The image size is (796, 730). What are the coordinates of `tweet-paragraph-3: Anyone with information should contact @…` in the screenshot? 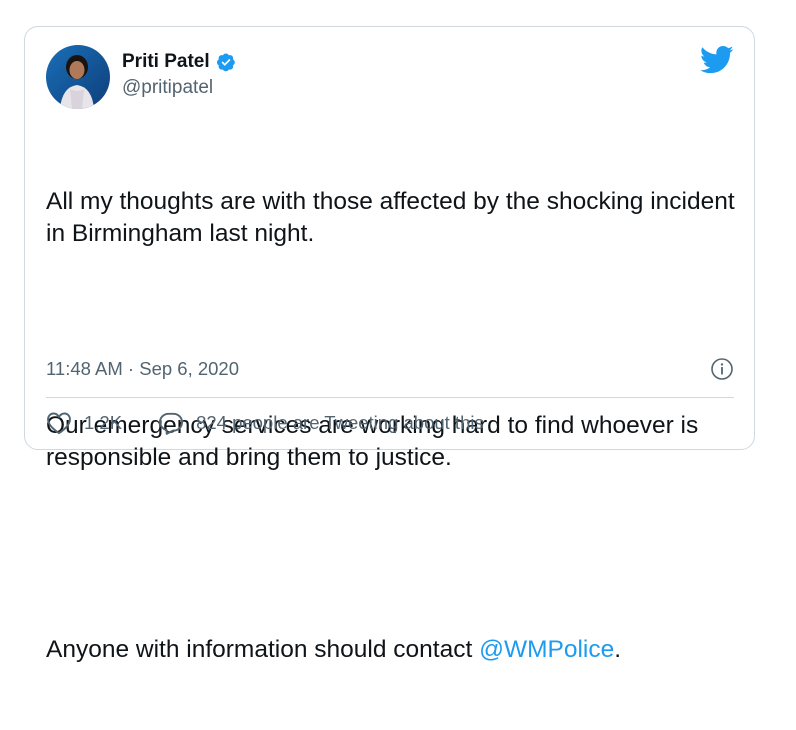 It's located at (391, 650).